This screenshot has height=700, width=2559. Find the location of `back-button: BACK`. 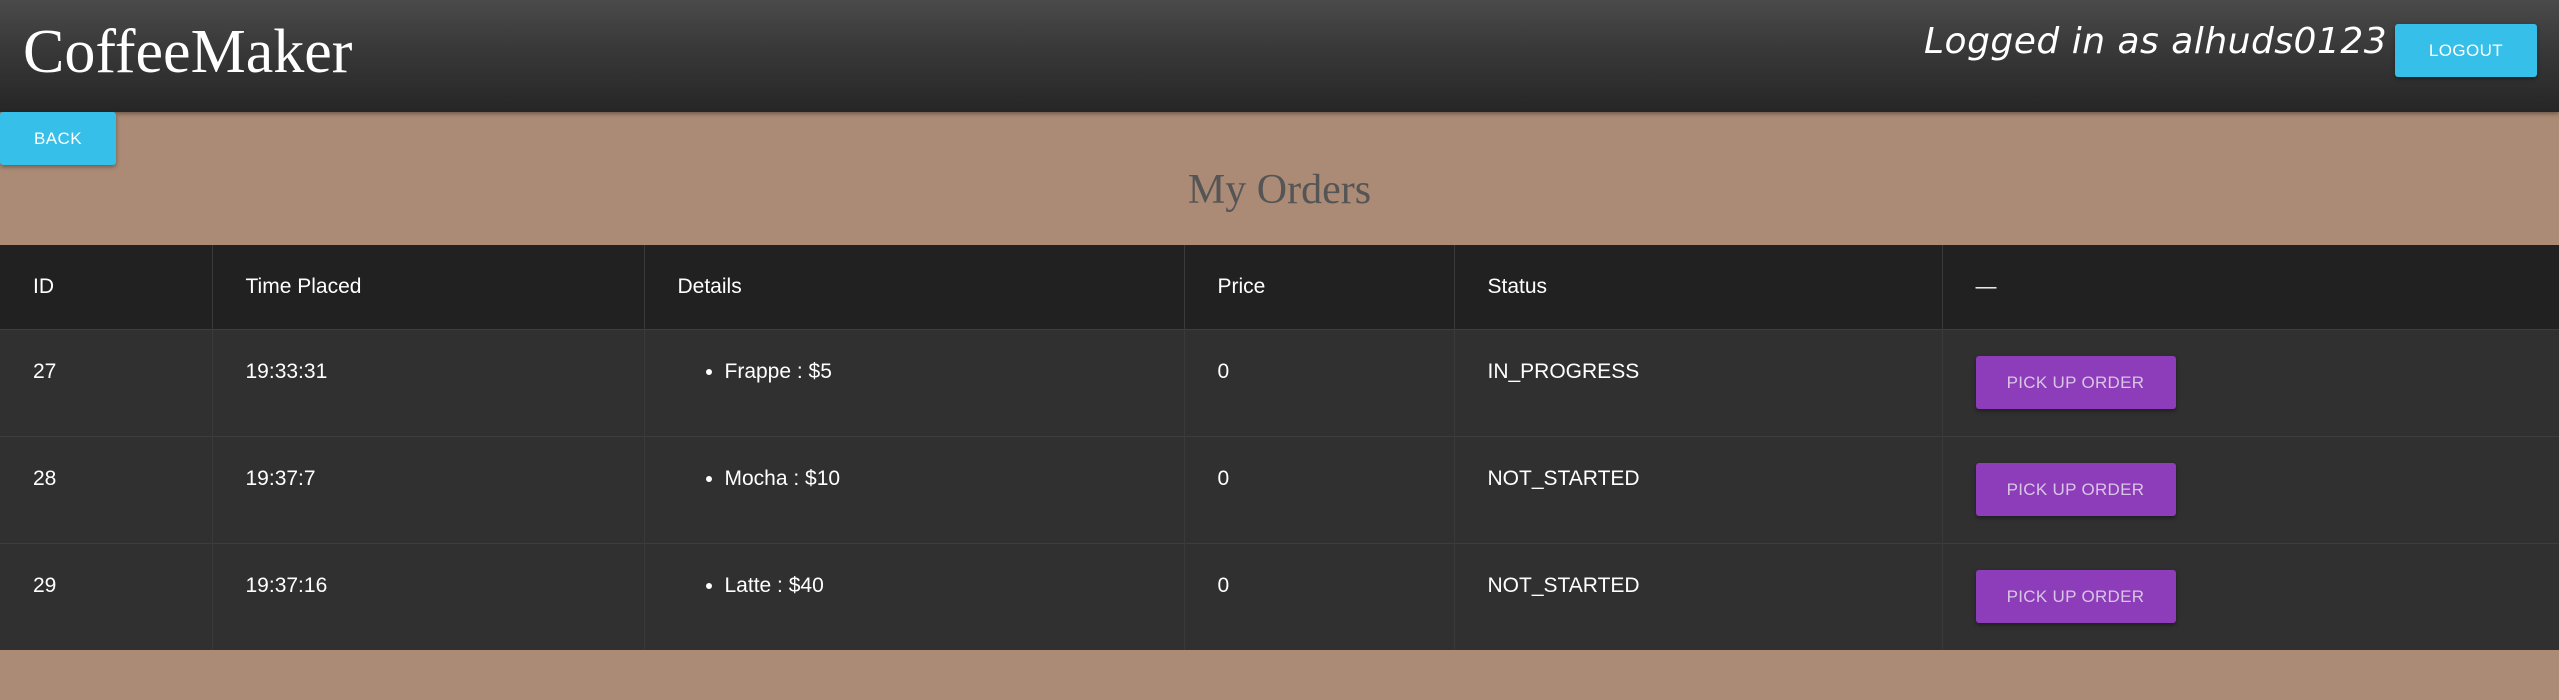

back-button: BACK is located at coordinates (58, 138).